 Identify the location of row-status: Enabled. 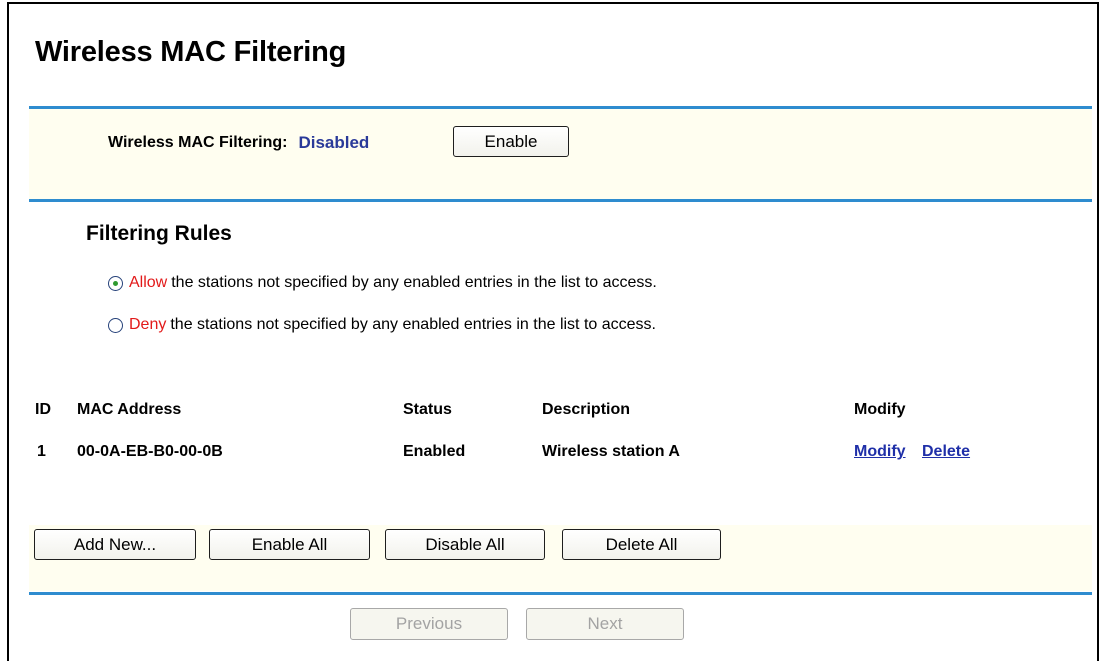
(434, 451).